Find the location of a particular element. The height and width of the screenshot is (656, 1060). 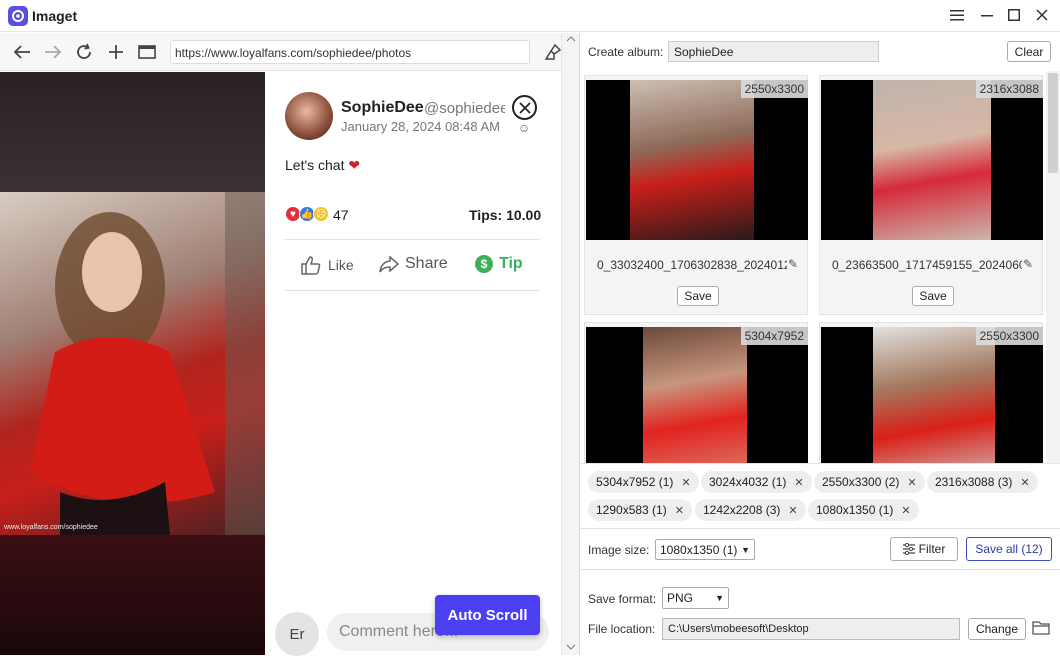

post-text-content: Let's chat is located at coordinates (315, 165).